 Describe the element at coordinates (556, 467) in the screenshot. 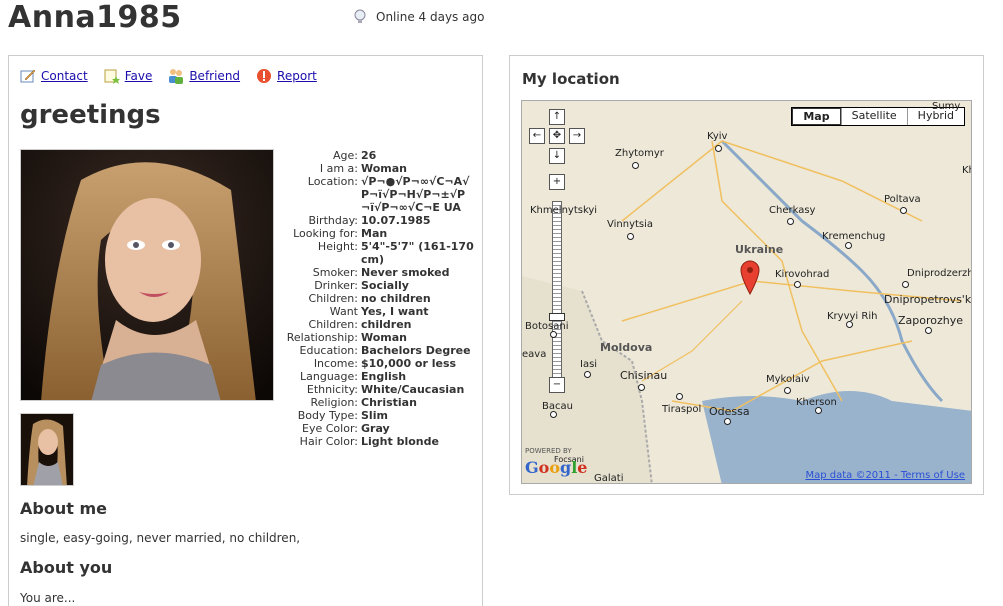

I see `google-logo: Google` at that location.